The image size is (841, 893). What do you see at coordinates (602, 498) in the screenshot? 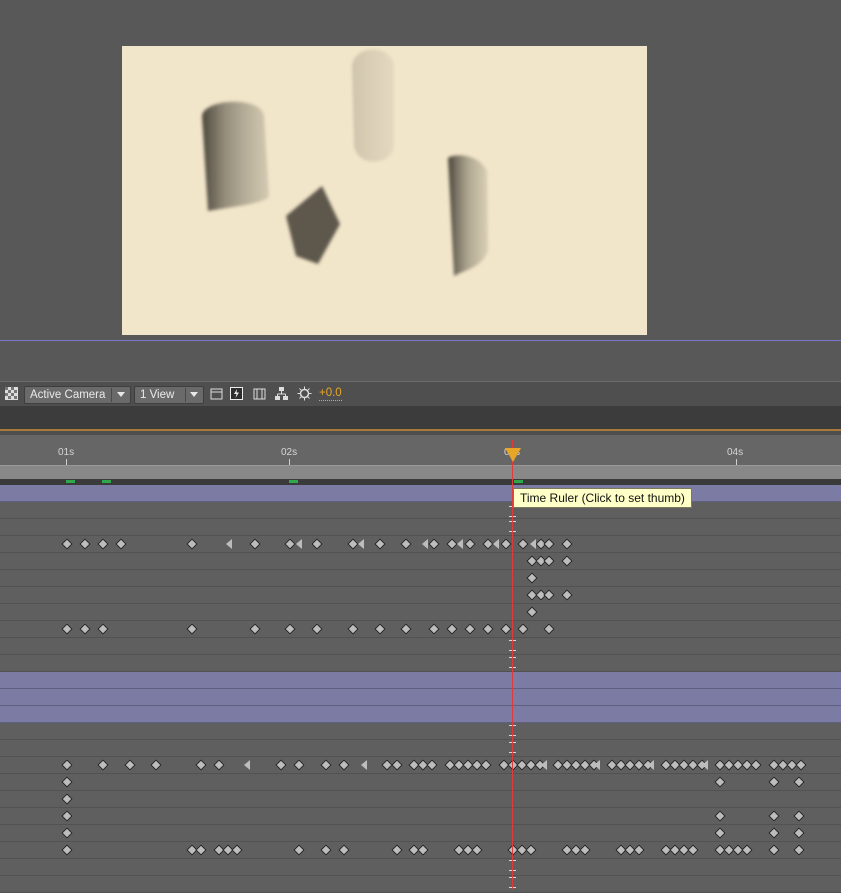
I see `tooltip: Time Ruler (Click to set thumb)` at bounding box center [602, 498].